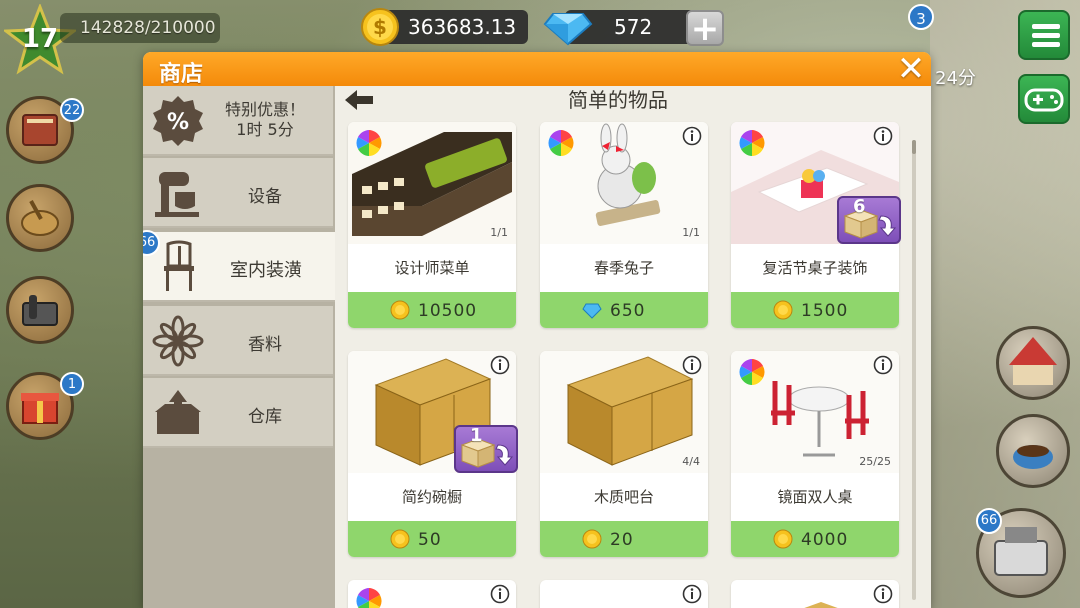 Image resolution: width=1080 pixels, height=608 pixels. I want to click on cooking-button, so click(40, 218).